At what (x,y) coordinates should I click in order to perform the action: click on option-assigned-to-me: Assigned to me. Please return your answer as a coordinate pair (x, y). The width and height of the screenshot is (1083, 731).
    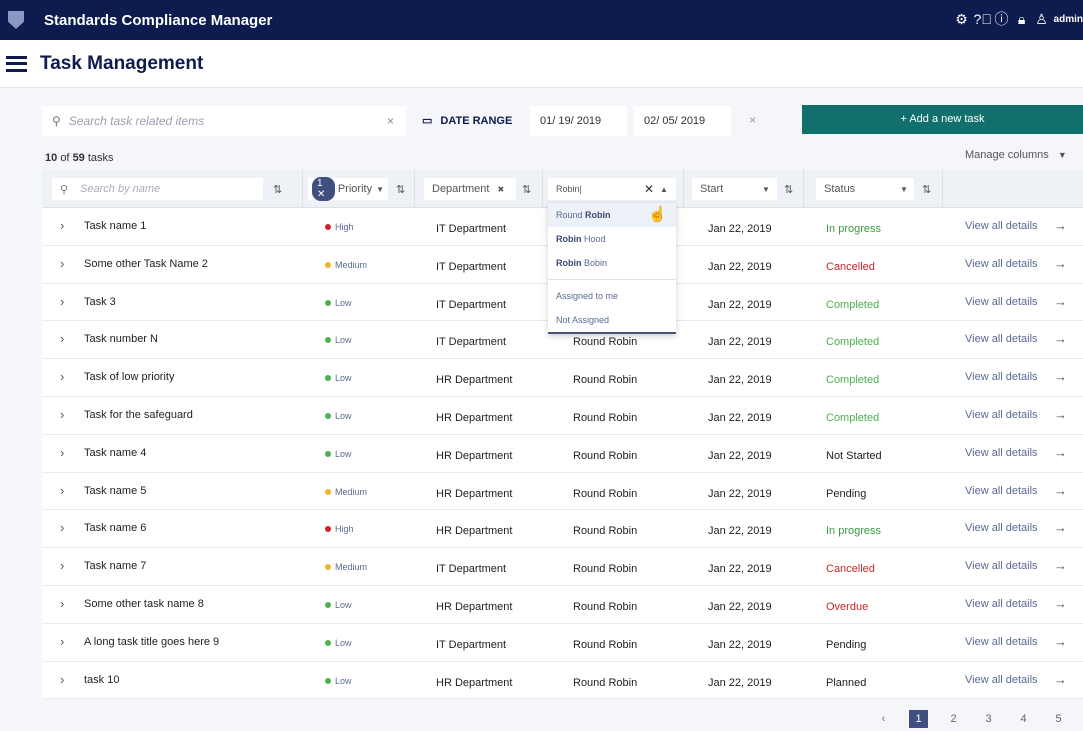
    Looking at the image, I should click on (612, 296).